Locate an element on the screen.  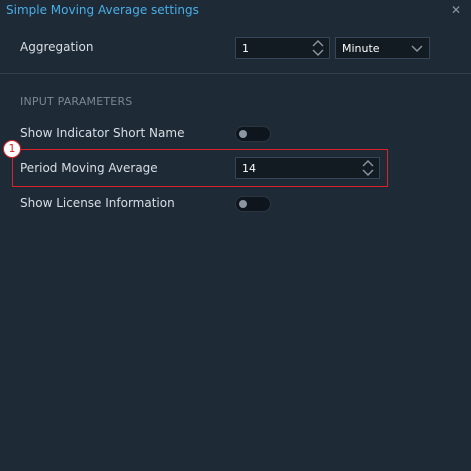
chevron-down-icon is located at coordinates (417, 48).